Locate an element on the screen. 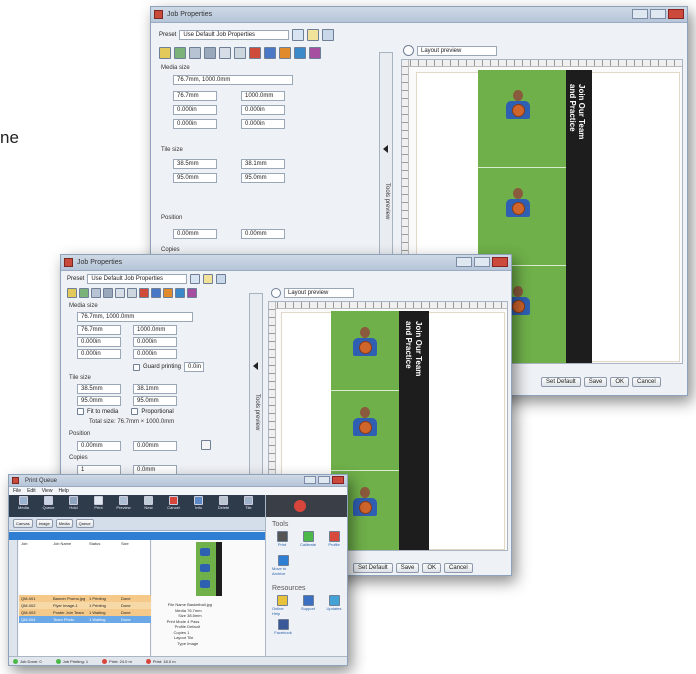  menu-help: Help is located at coordinates (63, 491).